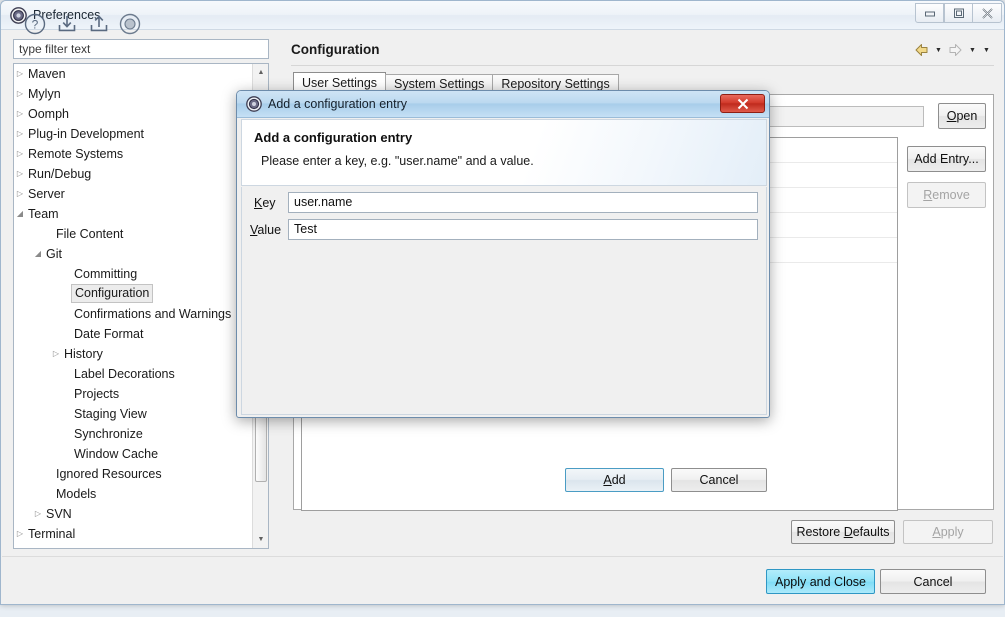 The width and height of the screenshot is (1005, 617). Describe the element at coordinates (134, 234) in the screenshot. I see `tree-item-file-content: File Content` at that location.